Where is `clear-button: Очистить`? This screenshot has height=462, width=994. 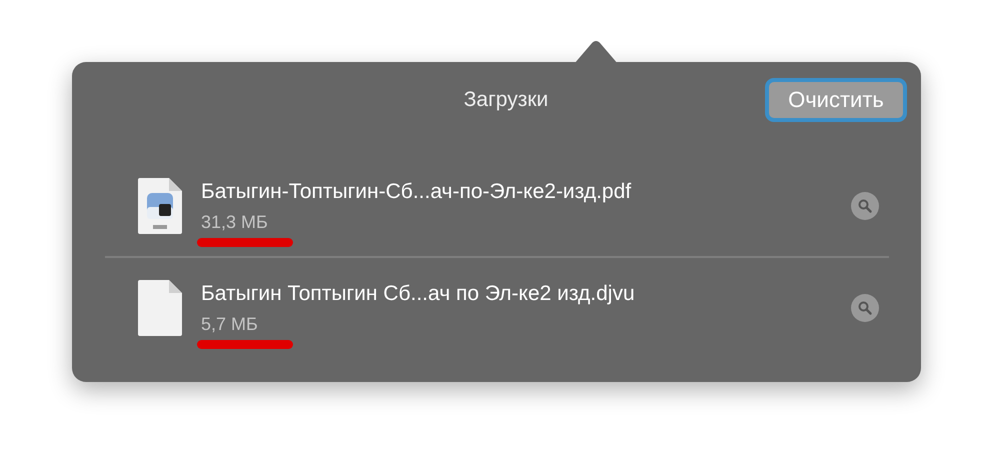
clear-button: Очистить is located at coordinates (836, 100).